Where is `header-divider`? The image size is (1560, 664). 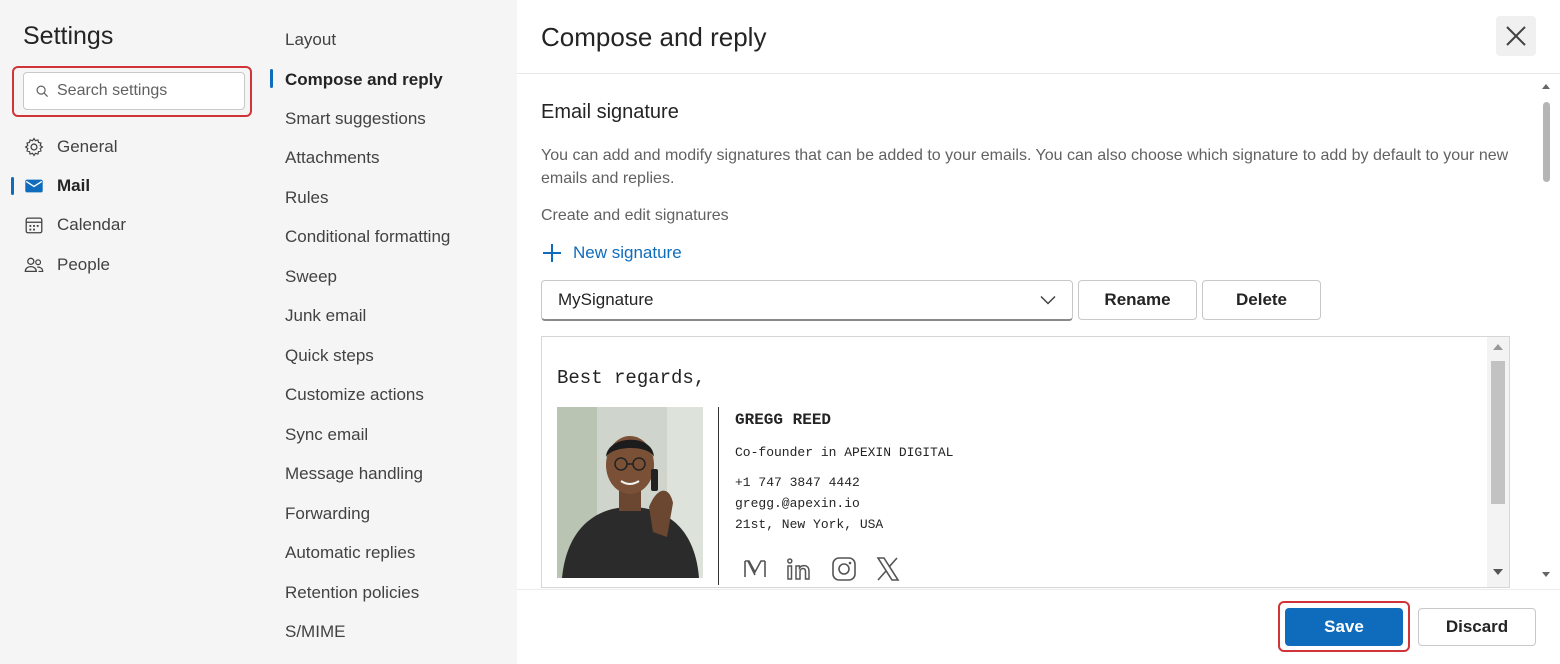 header-divider is located at coordinates (1038, 73).